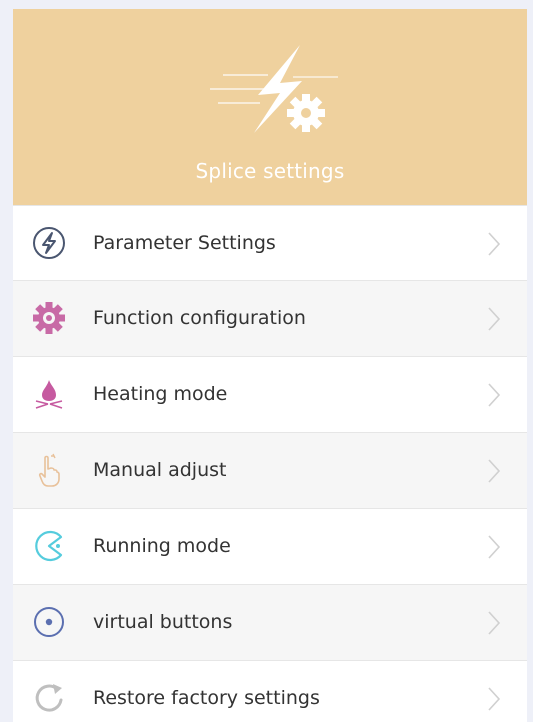 The height and width of the screenshot is (722, 533). I want to click on menu-item-parameter-settings: Parameter Settings, so click(270, 243).